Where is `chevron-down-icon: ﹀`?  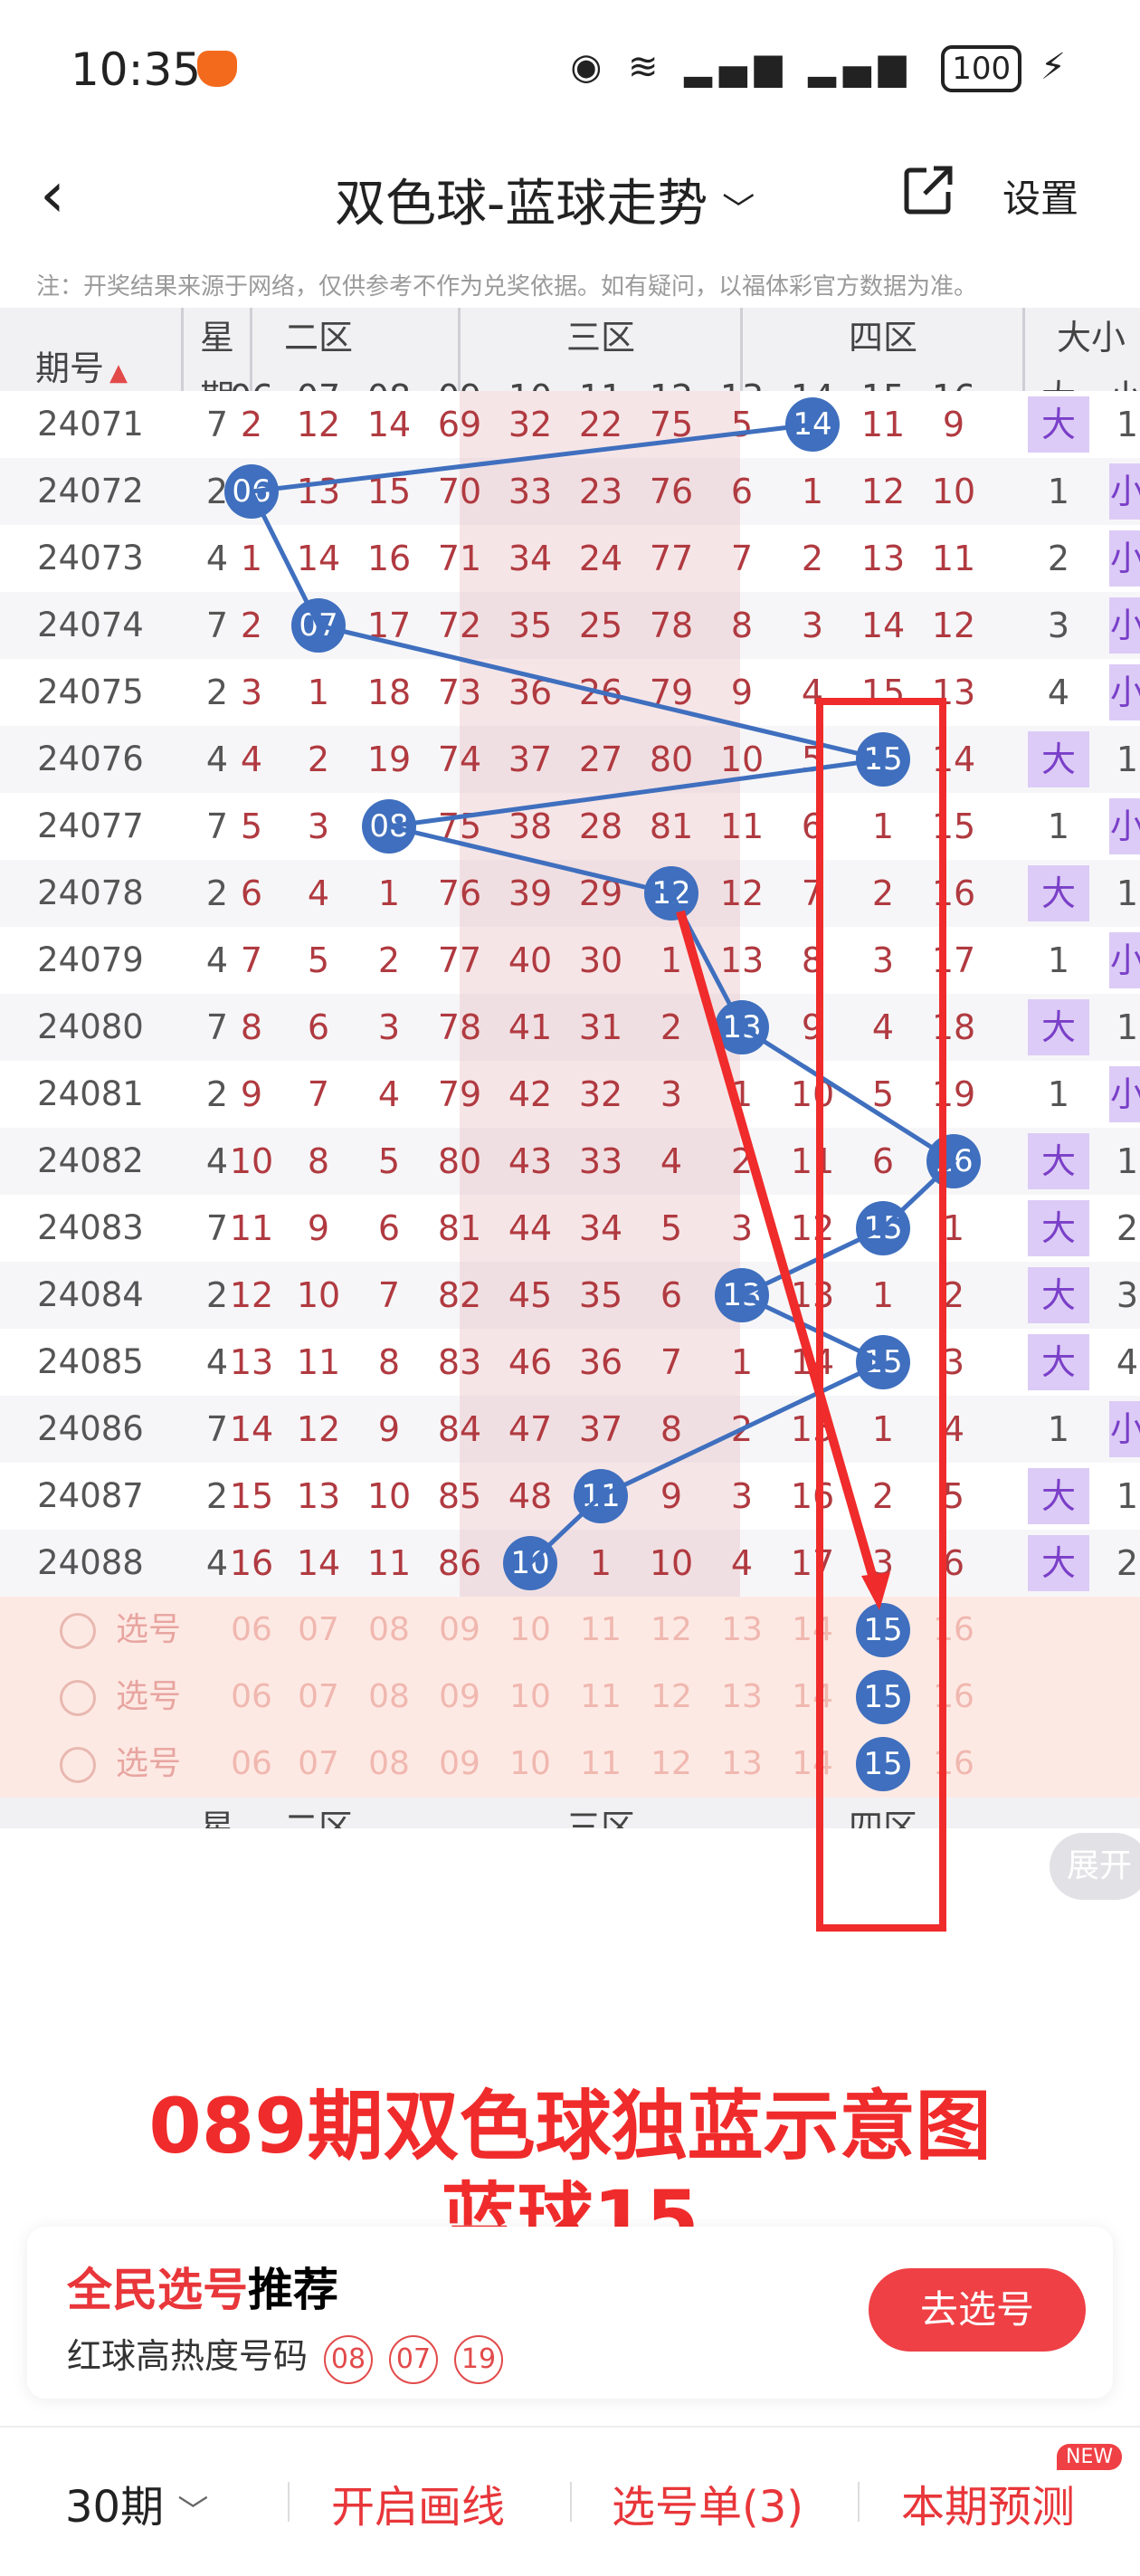
chevron-down-icon: ﹀ is located at coordinates (193, 2512).